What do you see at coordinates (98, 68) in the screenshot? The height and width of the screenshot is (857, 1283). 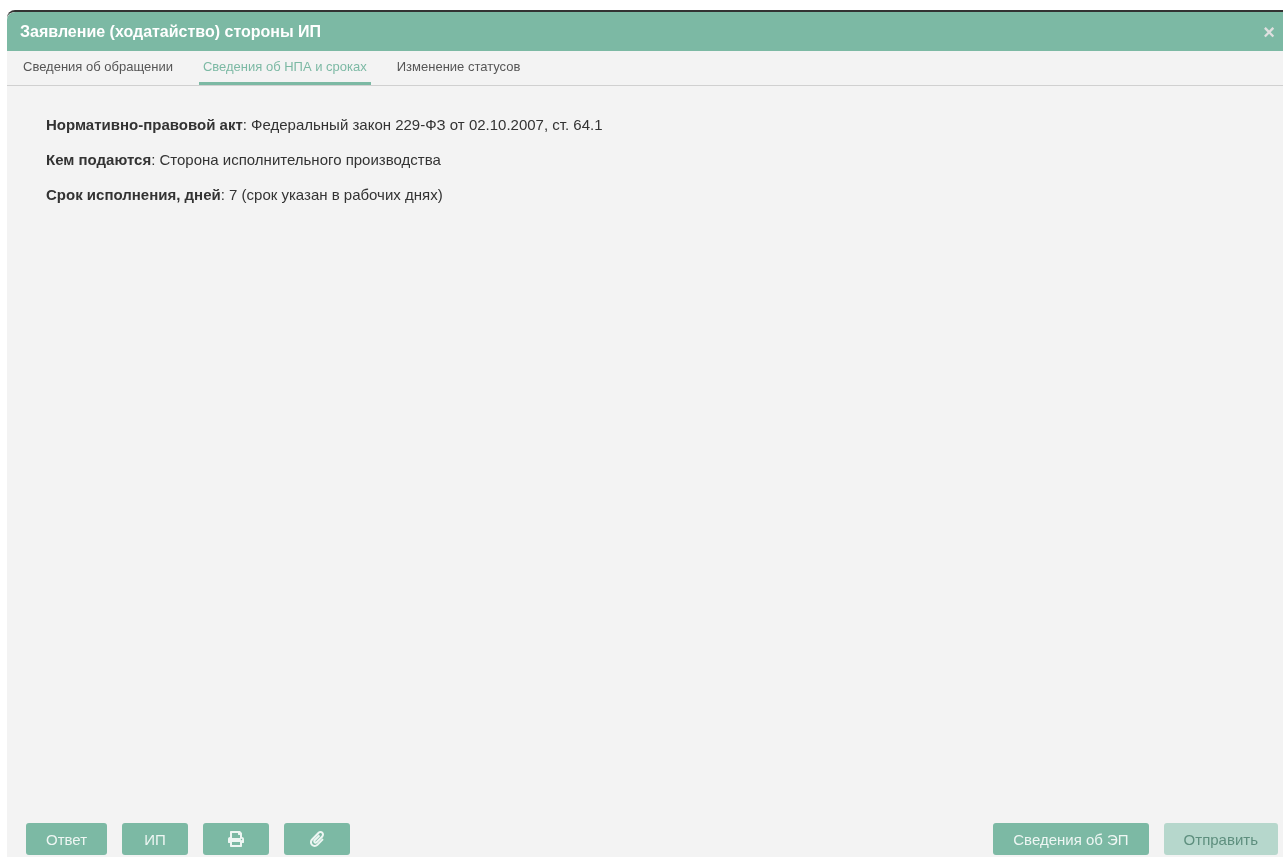 I see `tab: Сведения об обращении` at bounding box center [98, 68].